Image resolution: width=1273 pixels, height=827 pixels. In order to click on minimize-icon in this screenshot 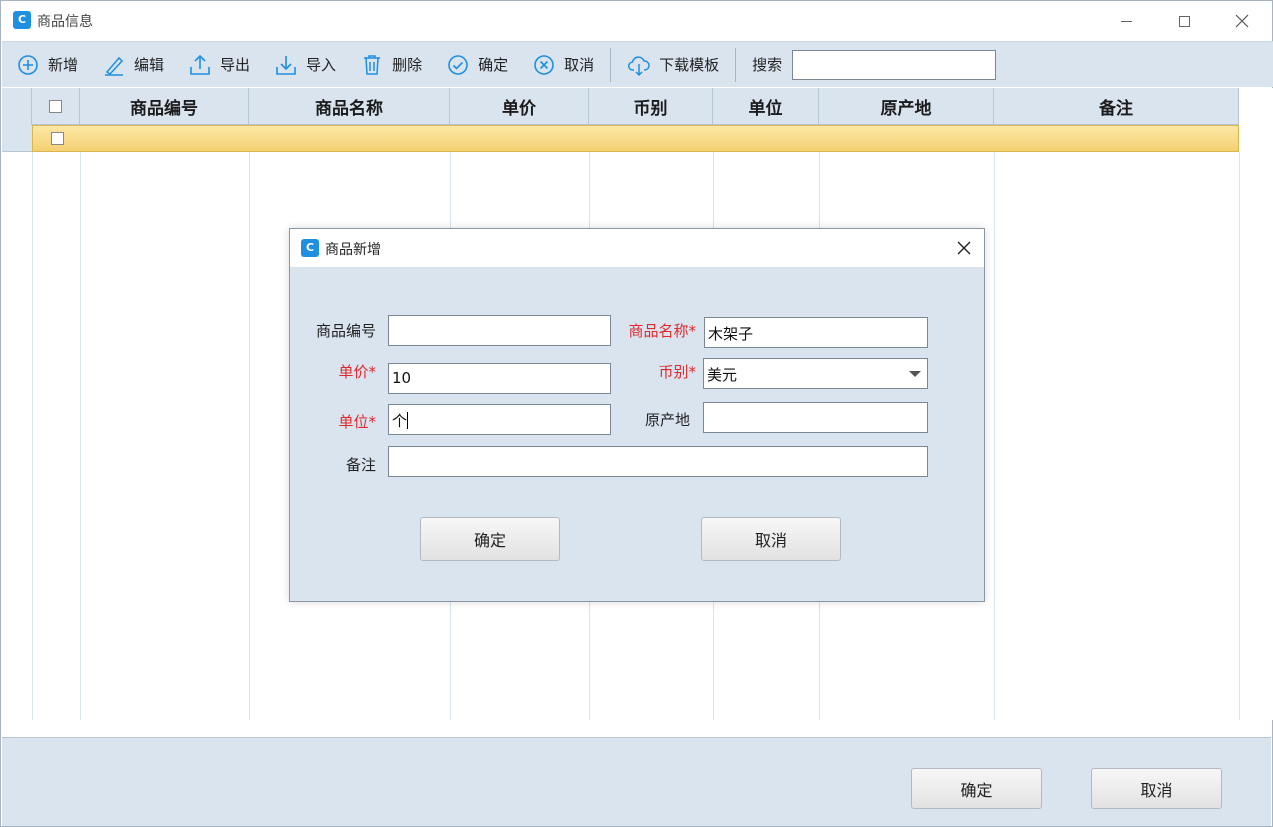, I will do `click(1126, 21)`.